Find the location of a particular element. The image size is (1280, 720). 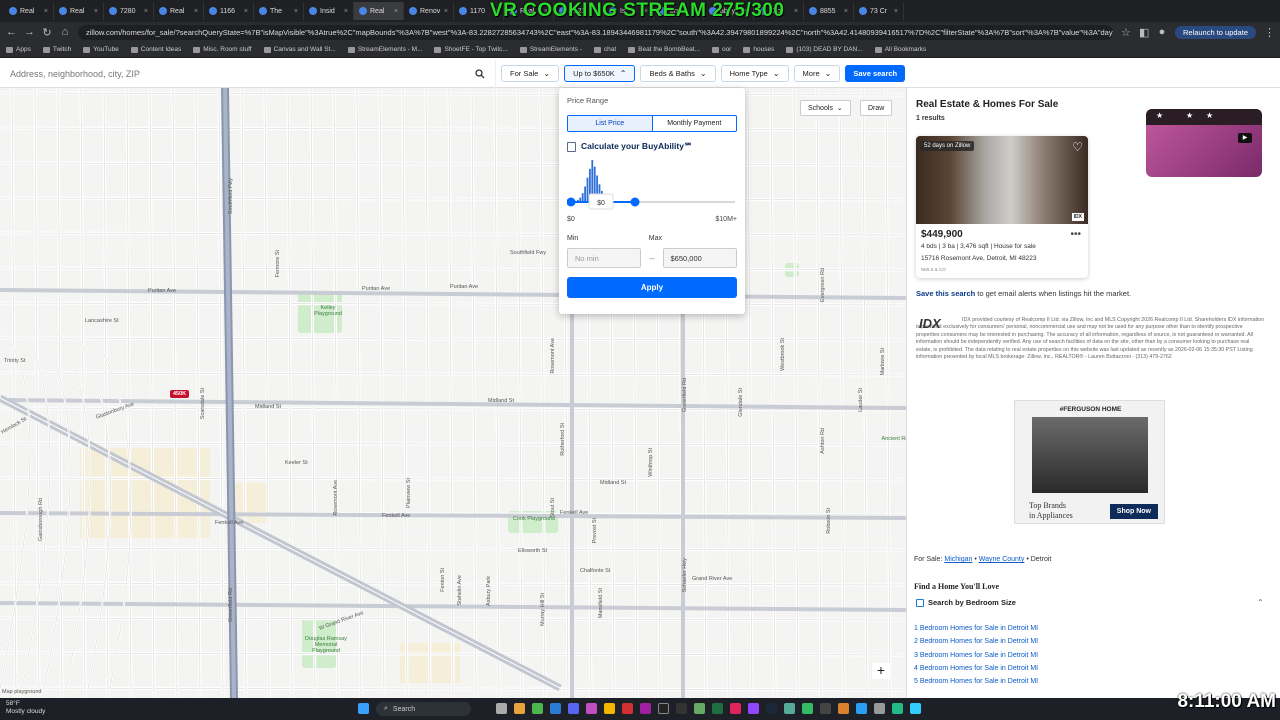

discord-icon is located at coordinates (573, 708).